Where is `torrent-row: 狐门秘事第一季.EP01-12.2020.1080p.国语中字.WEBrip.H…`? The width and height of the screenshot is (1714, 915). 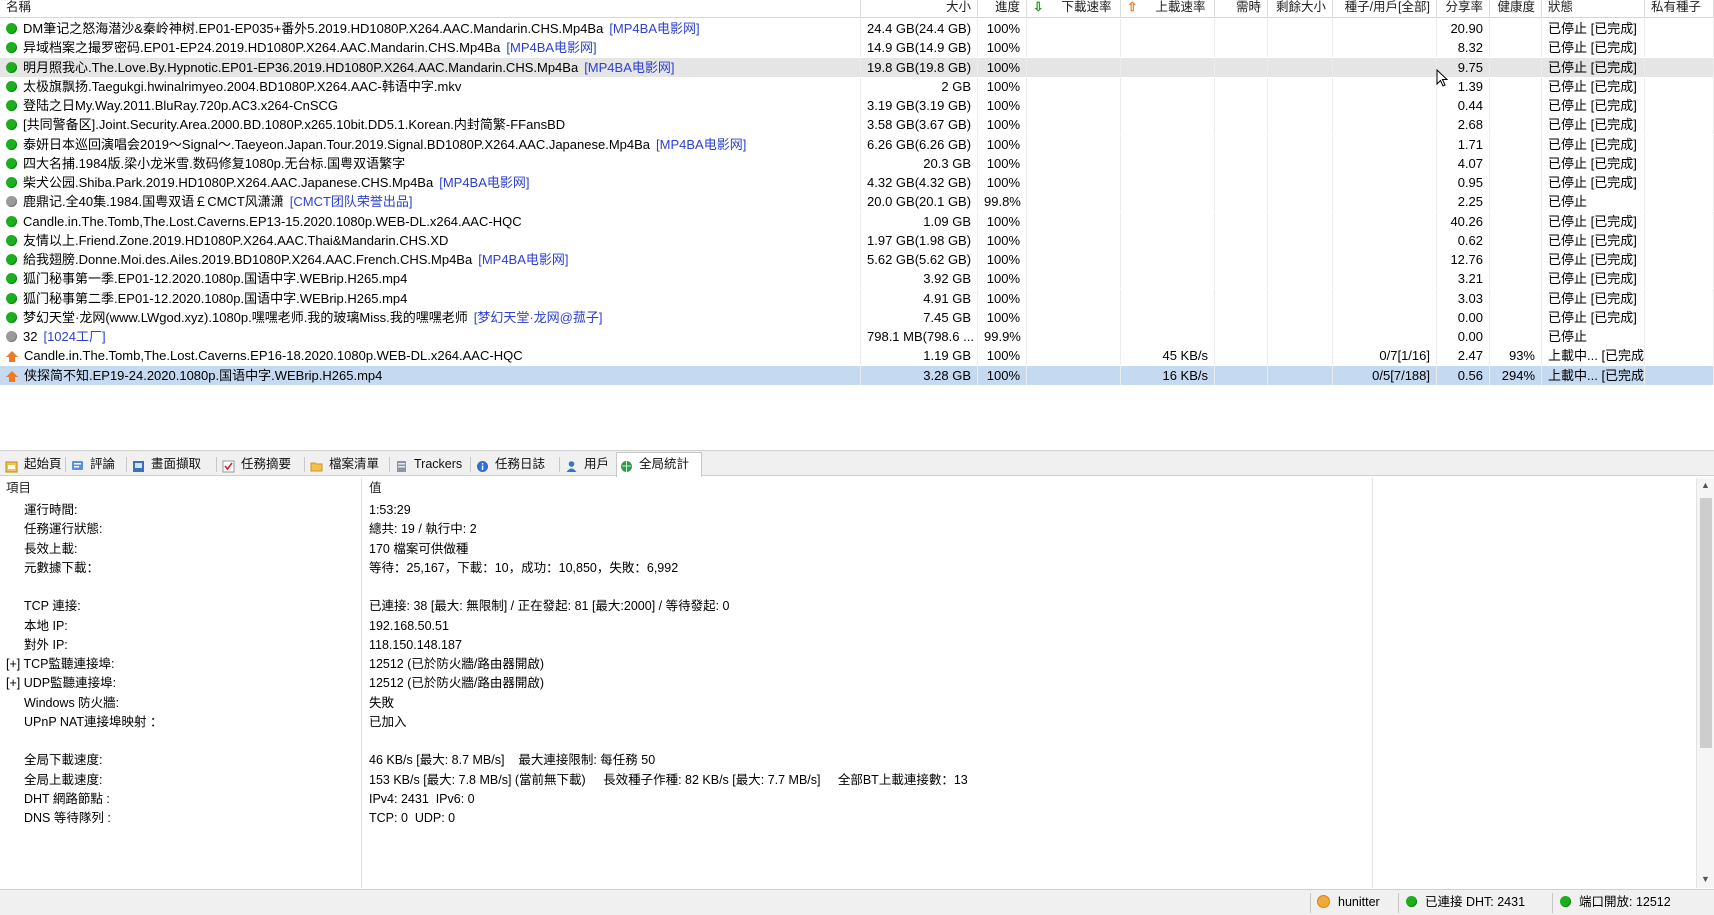
torrent-row: 狐门秘事第一季.EP01-12.2020.1080p.国语中字.WEBrip.H… is located at coordinates (857, 279).